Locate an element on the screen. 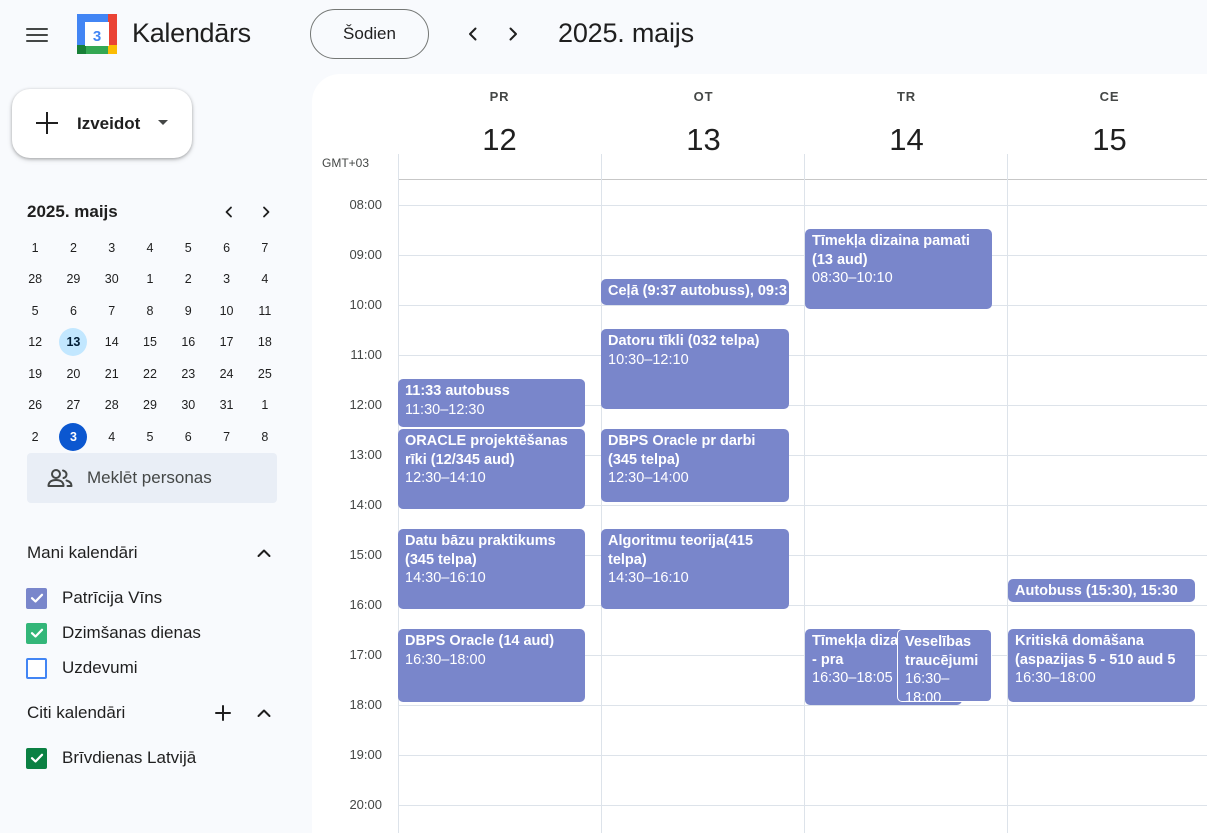  day-header-wed: TR 14 is located at coordinates (906, 126).